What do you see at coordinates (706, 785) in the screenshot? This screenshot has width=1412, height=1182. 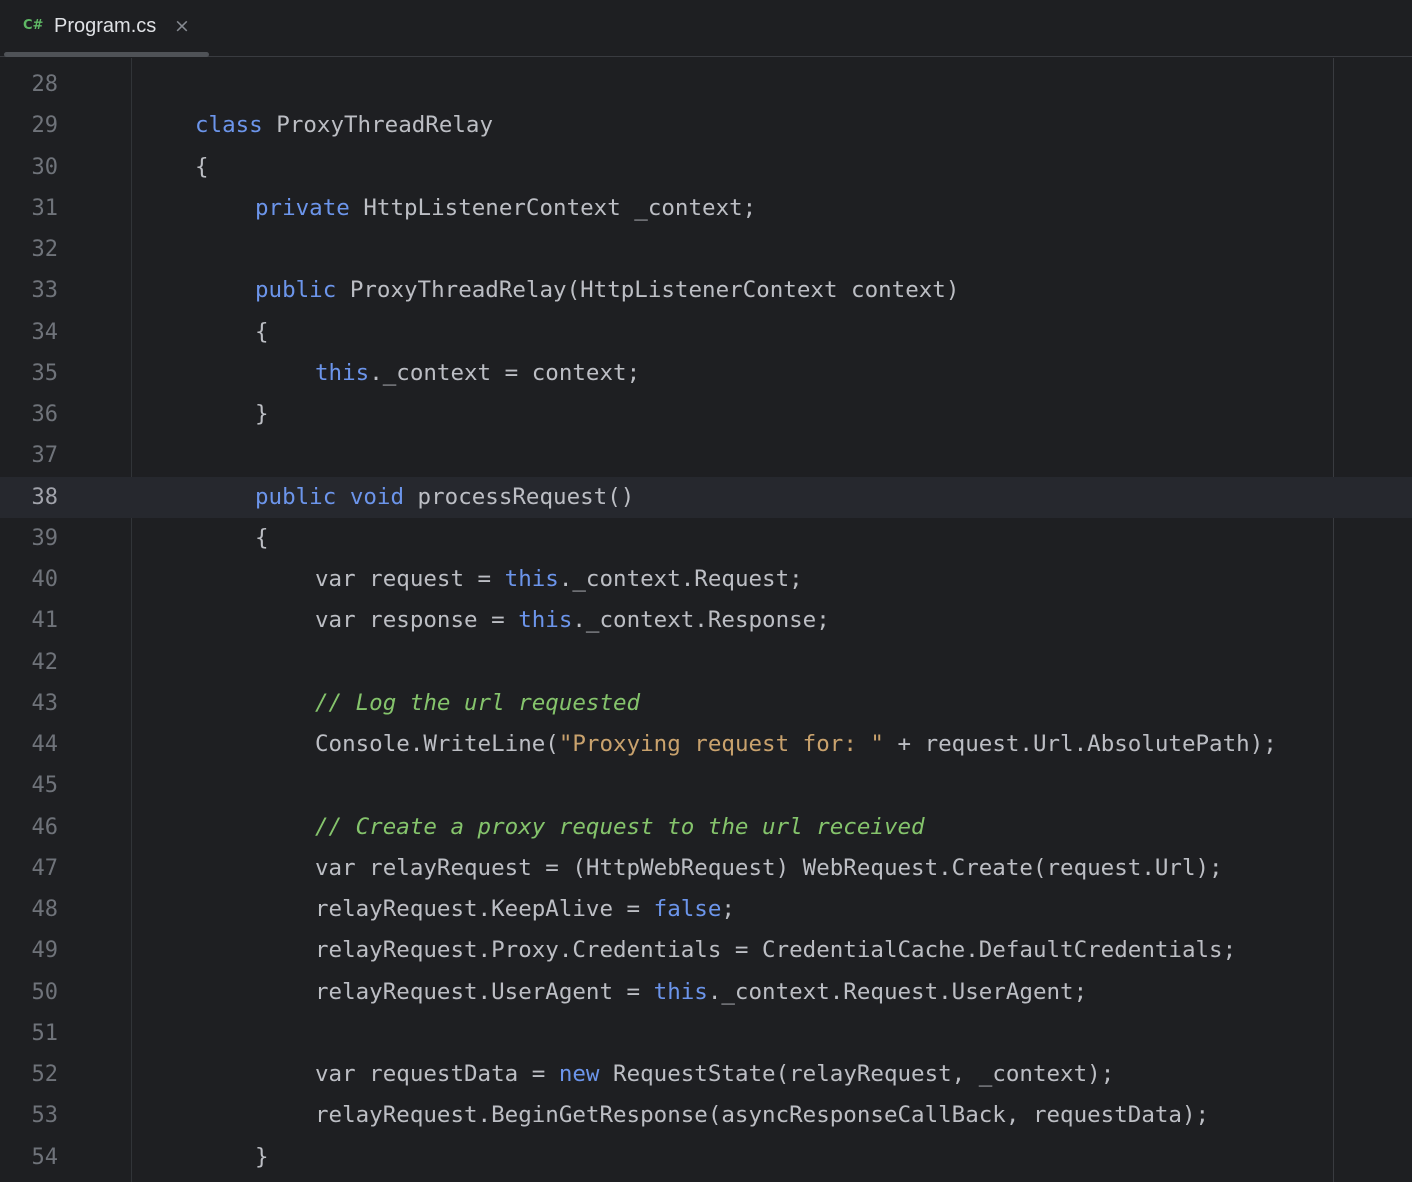 I see `code-line: 45` at bounding box center [706, 785].